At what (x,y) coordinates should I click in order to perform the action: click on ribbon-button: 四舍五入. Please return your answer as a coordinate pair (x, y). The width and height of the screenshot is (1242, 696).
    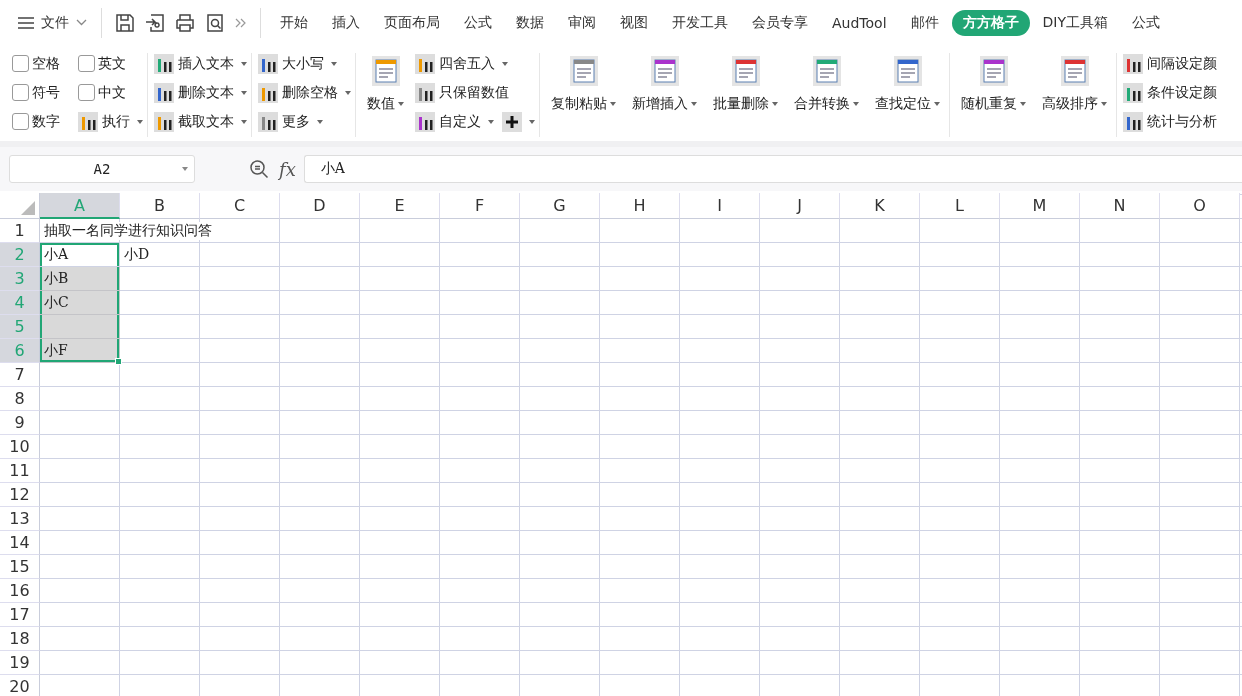
    Looking at the image, I should click on (461, 63).